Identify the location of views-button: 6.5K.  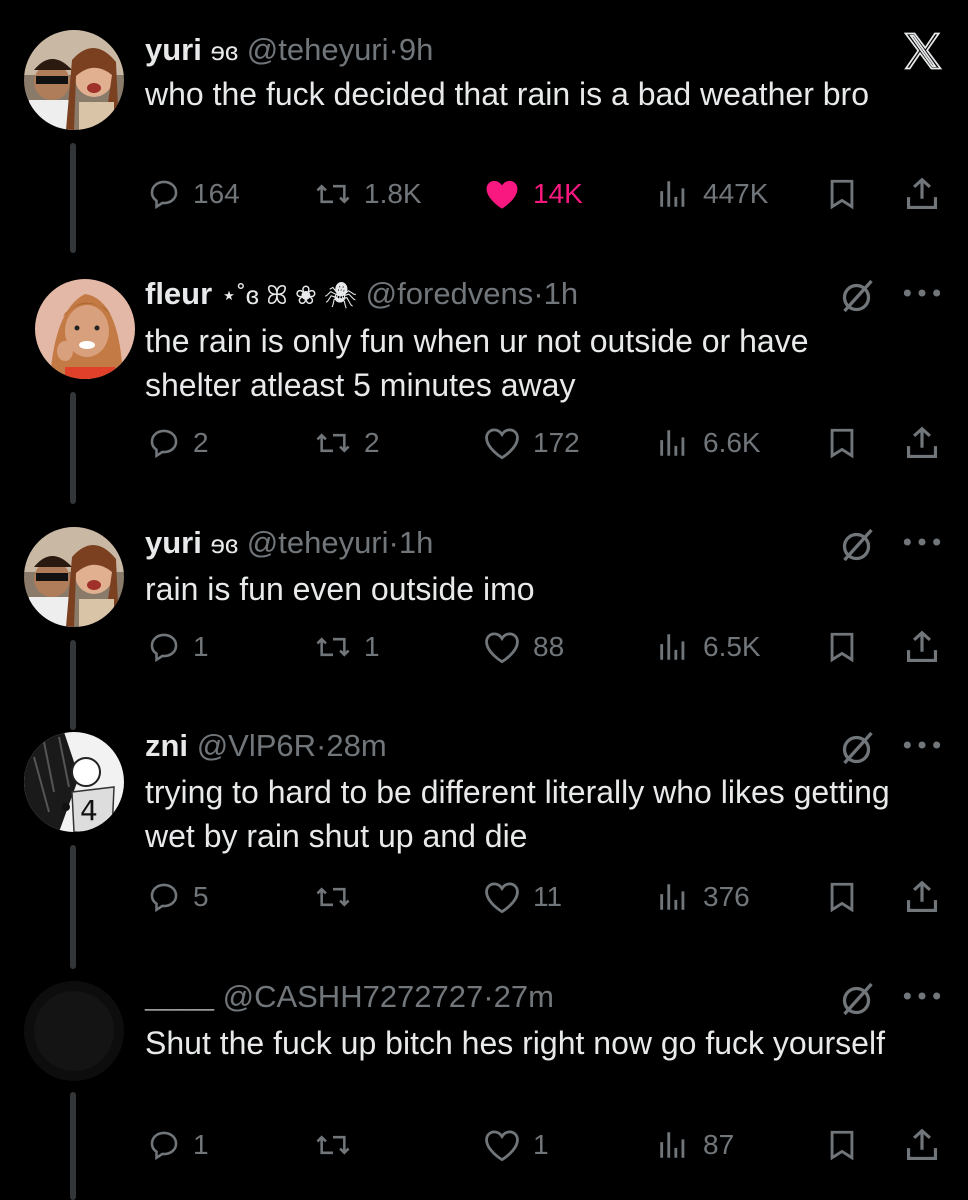
(708, 647).